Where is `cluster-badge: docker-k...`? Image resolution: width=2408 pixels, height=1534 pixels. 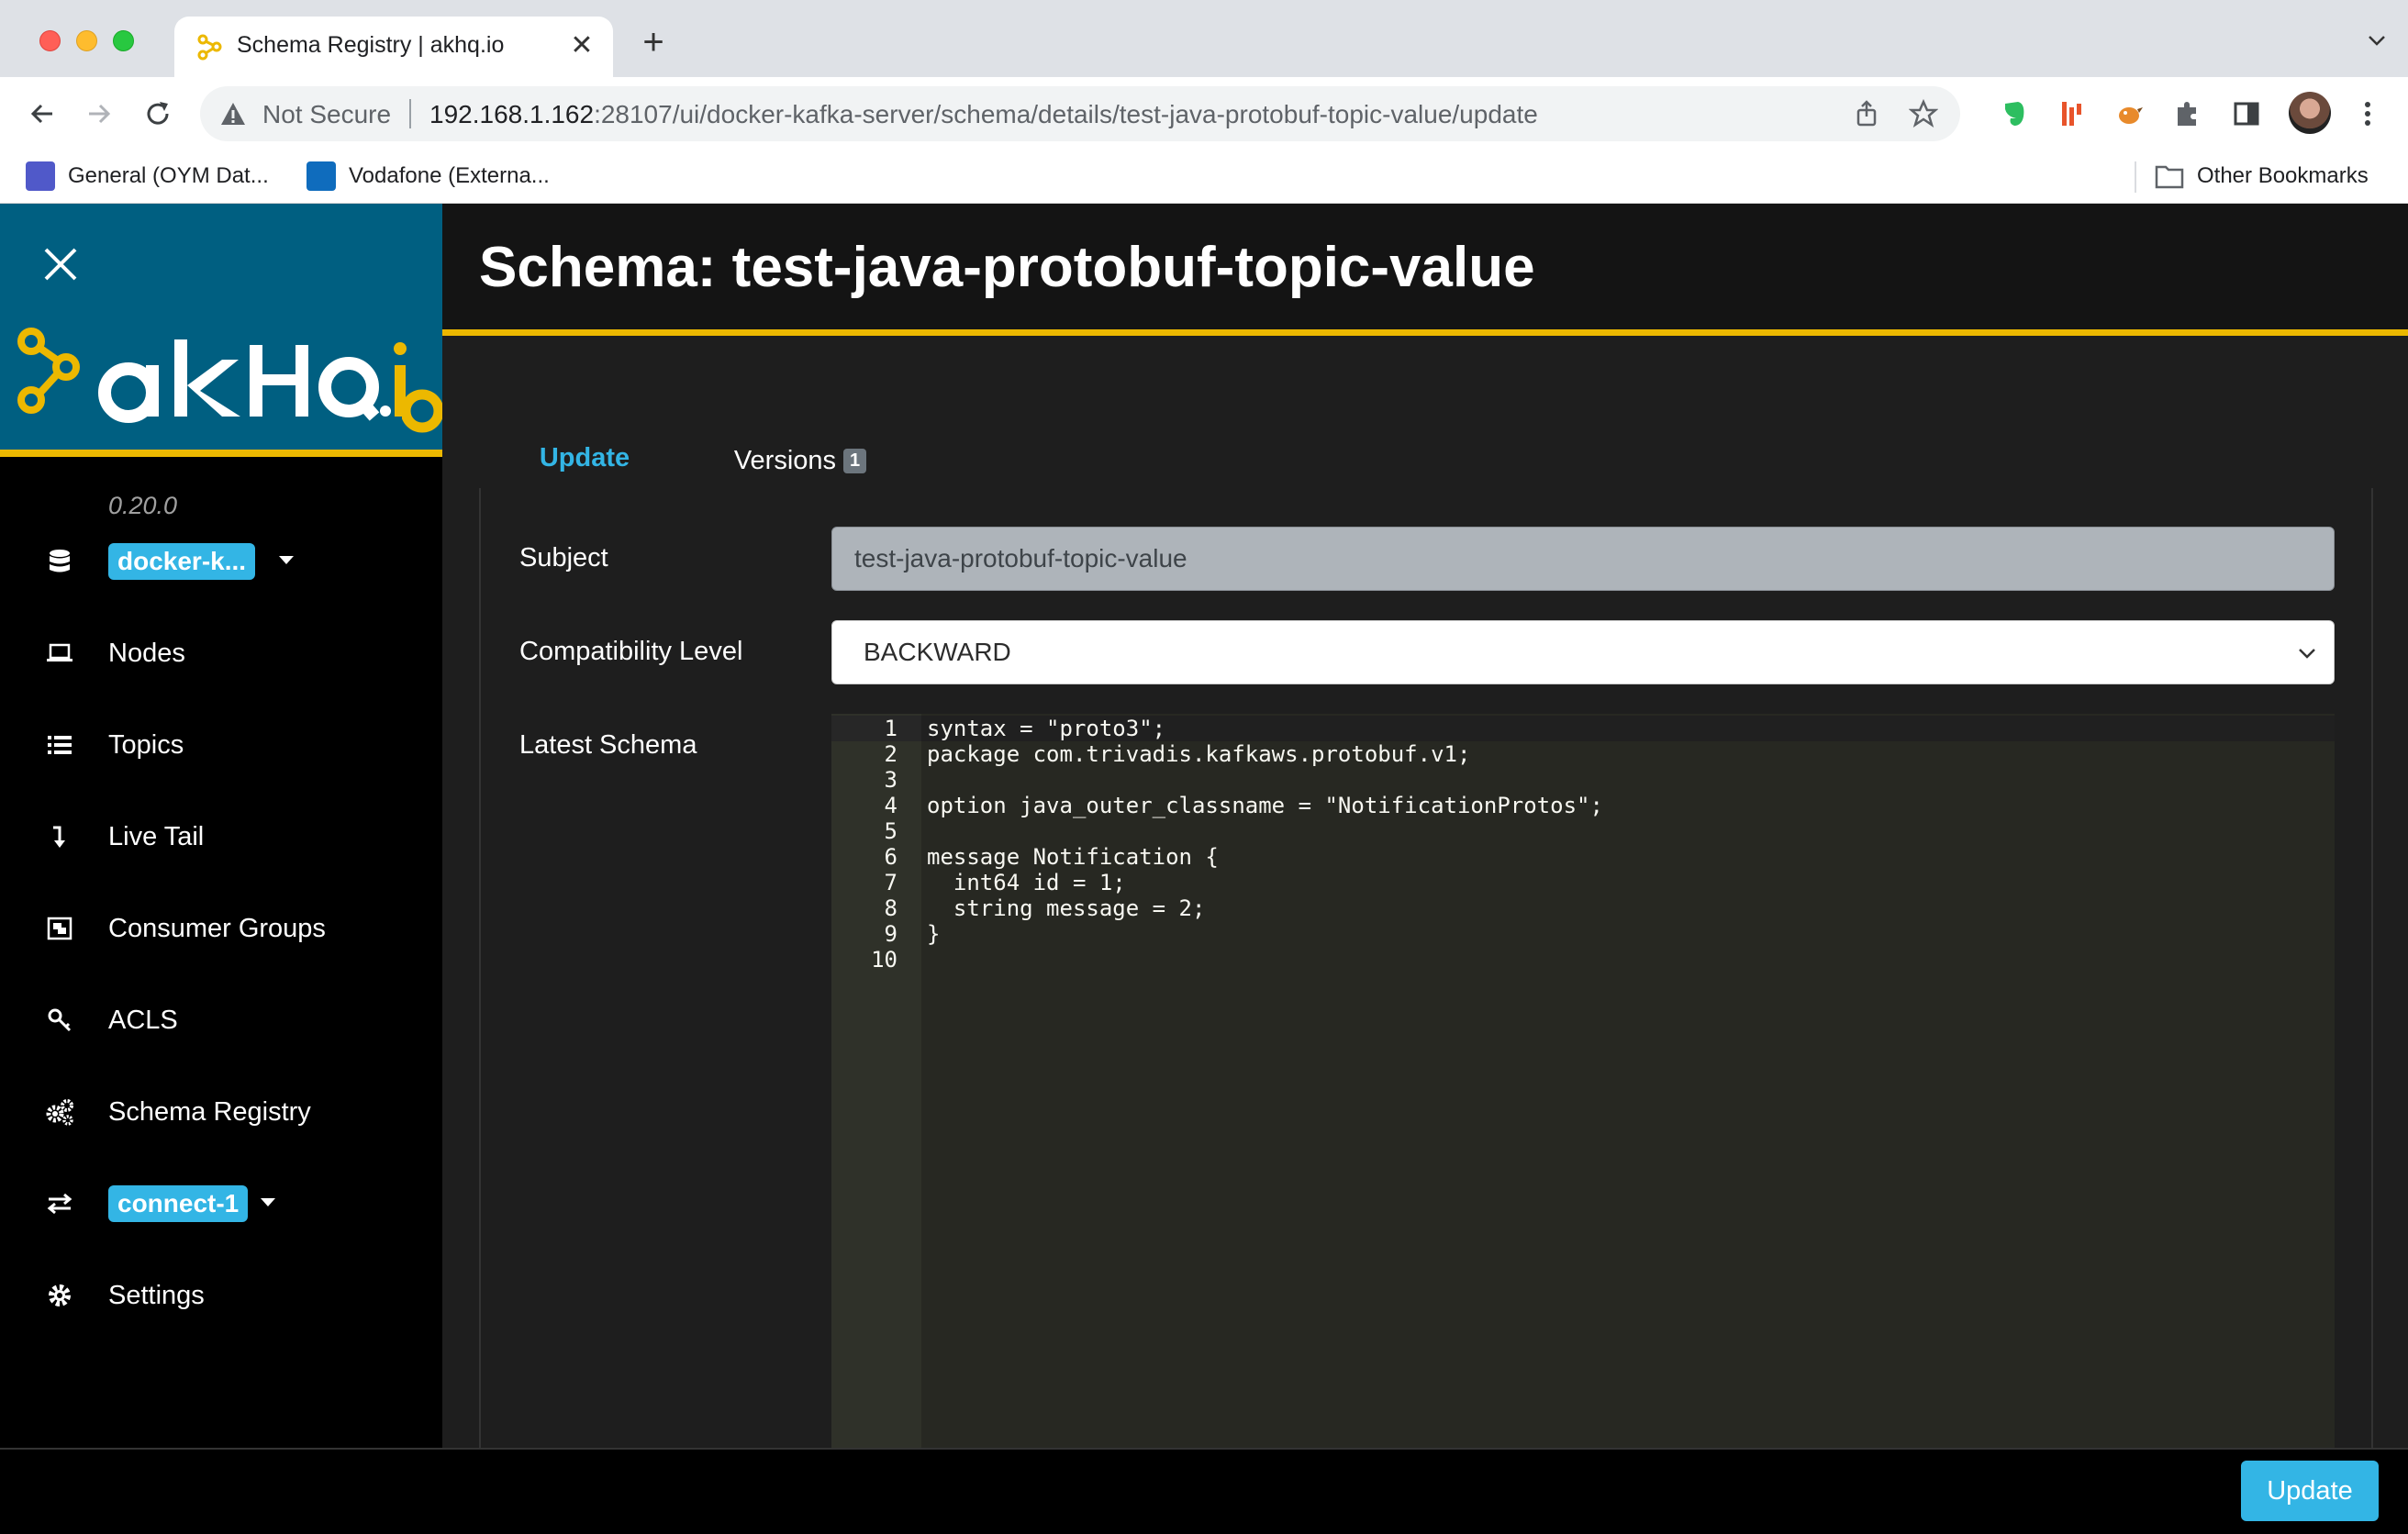
cluster-badge: docker-k... is located at coordinates (182, 561).